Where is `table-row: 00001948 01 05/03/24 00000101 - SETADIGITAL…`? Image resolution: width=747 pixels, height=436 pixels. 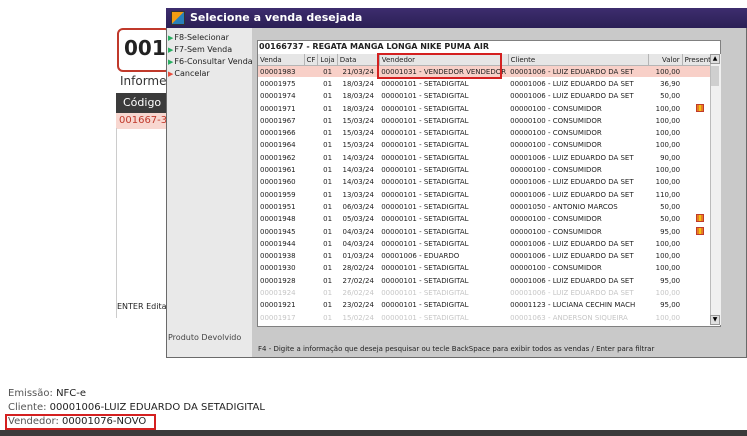
table-row: 00001948 01 05/03/24 00000101 - SETADIGITAL… is located at coordinates (488, 219).